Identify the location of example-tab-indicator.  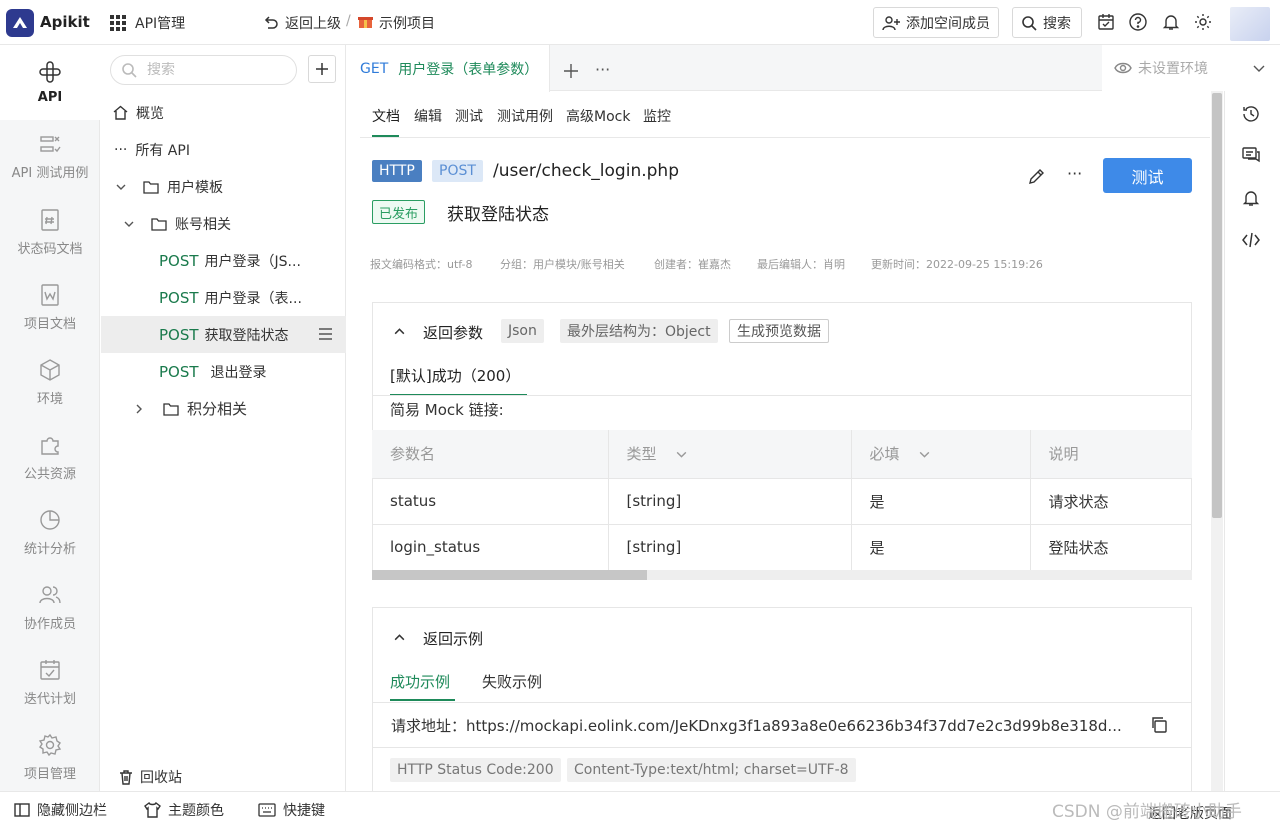
(422, 700).